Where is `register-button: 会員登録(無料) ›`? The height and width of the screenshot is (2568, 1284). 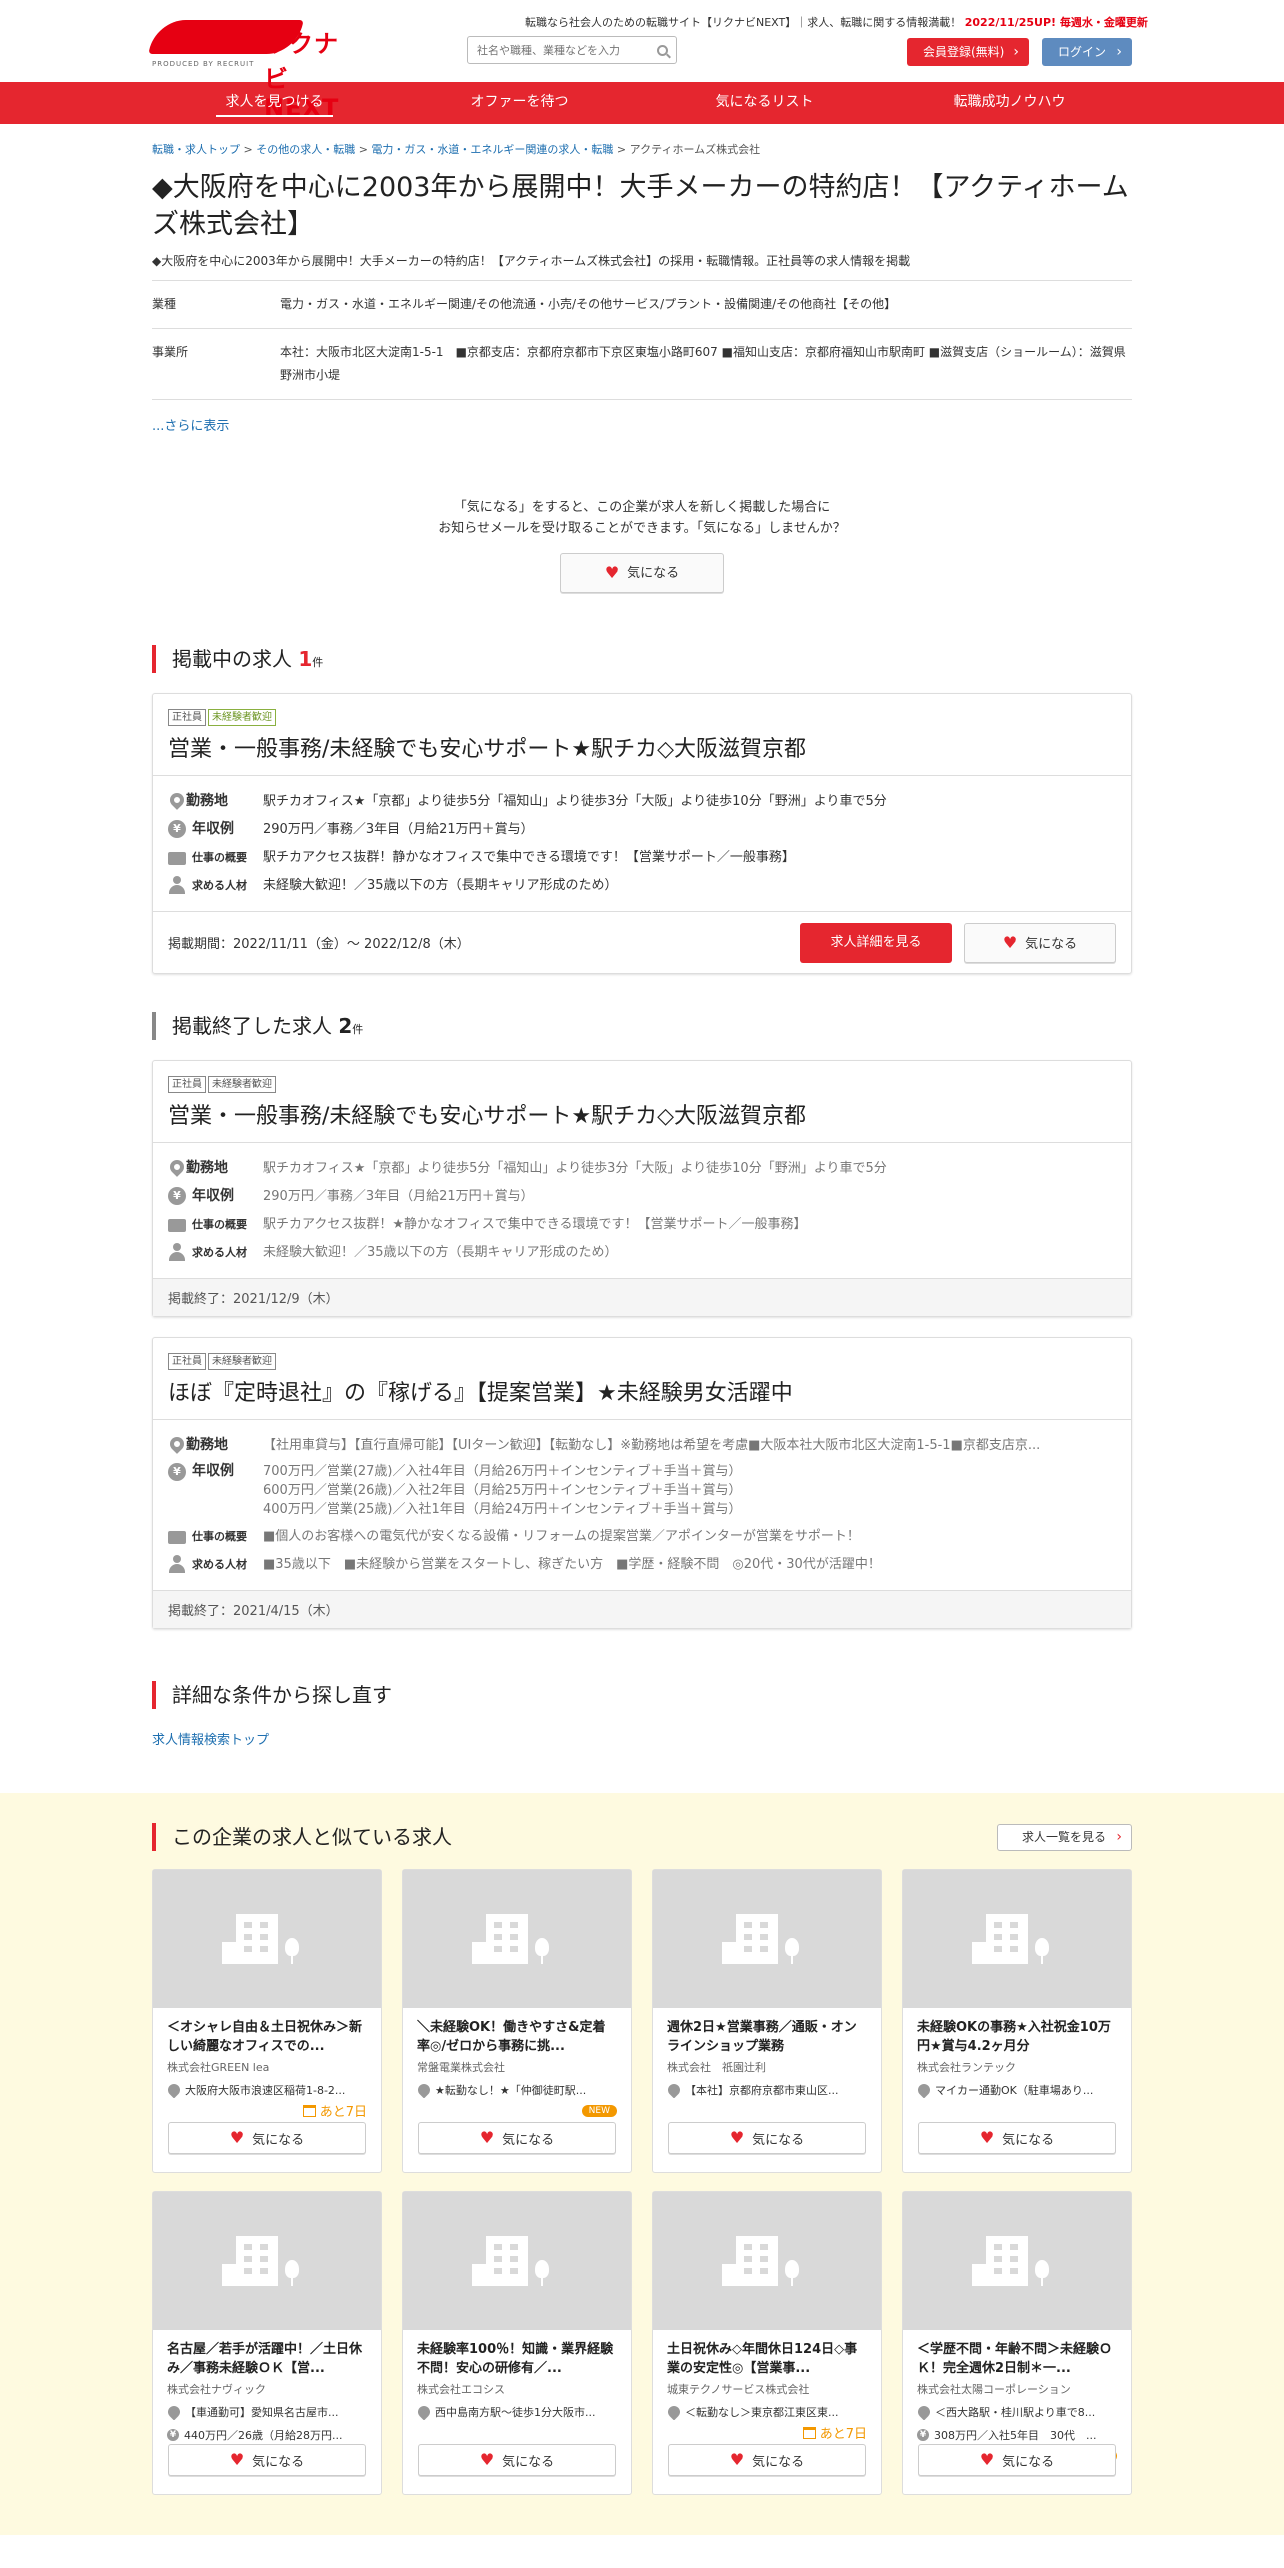
register-button: 会員登録(無料) › is located at coordinates (968, 52).